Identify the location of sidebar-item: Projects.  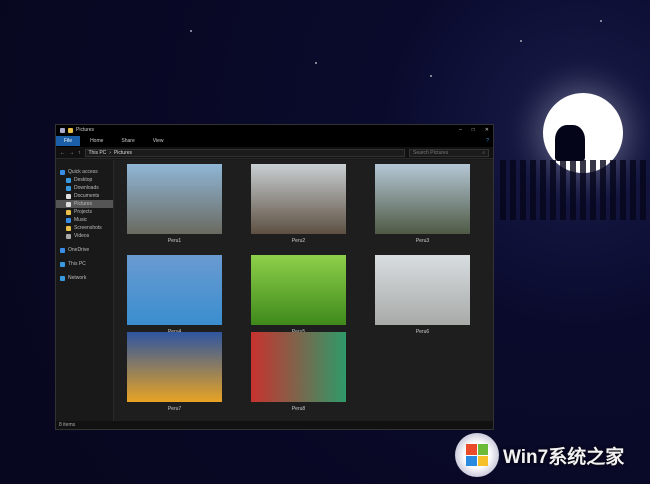
(84, 212).